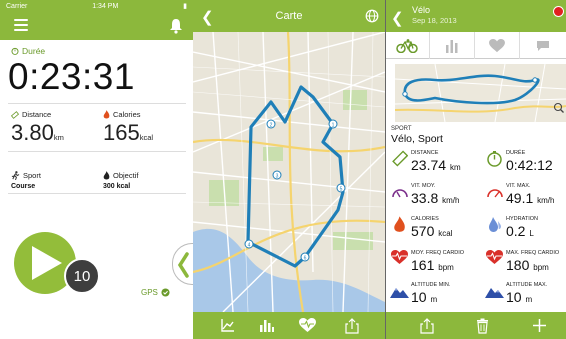 Image resolution: width=566 pixels, height=339 pixels. Describe the element at coordinates (372, 16) in the screenshot. I see `globe-icon` at that location.